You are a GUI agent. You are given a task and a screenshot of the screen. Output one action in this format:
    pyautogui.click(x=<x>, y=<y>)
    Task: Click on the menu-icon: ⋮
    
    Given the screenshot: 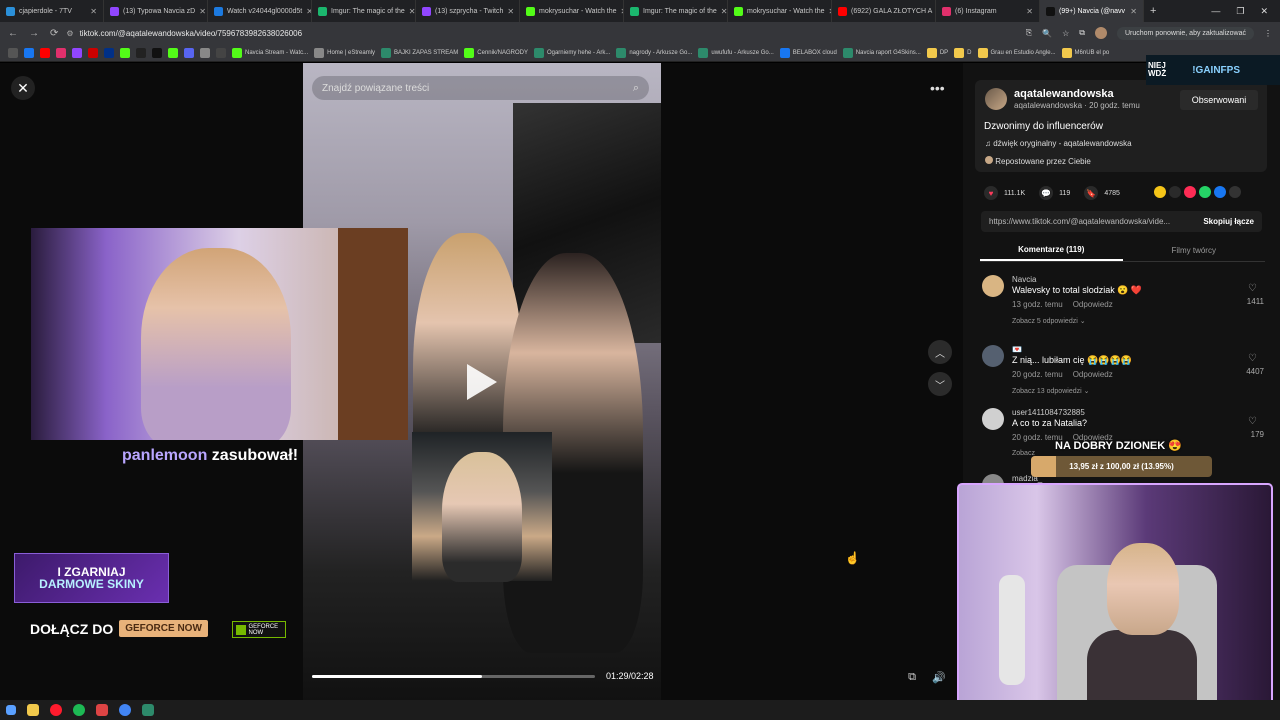 What is the action you would take?
    pyautogui.click(x=1268, y=33)
    